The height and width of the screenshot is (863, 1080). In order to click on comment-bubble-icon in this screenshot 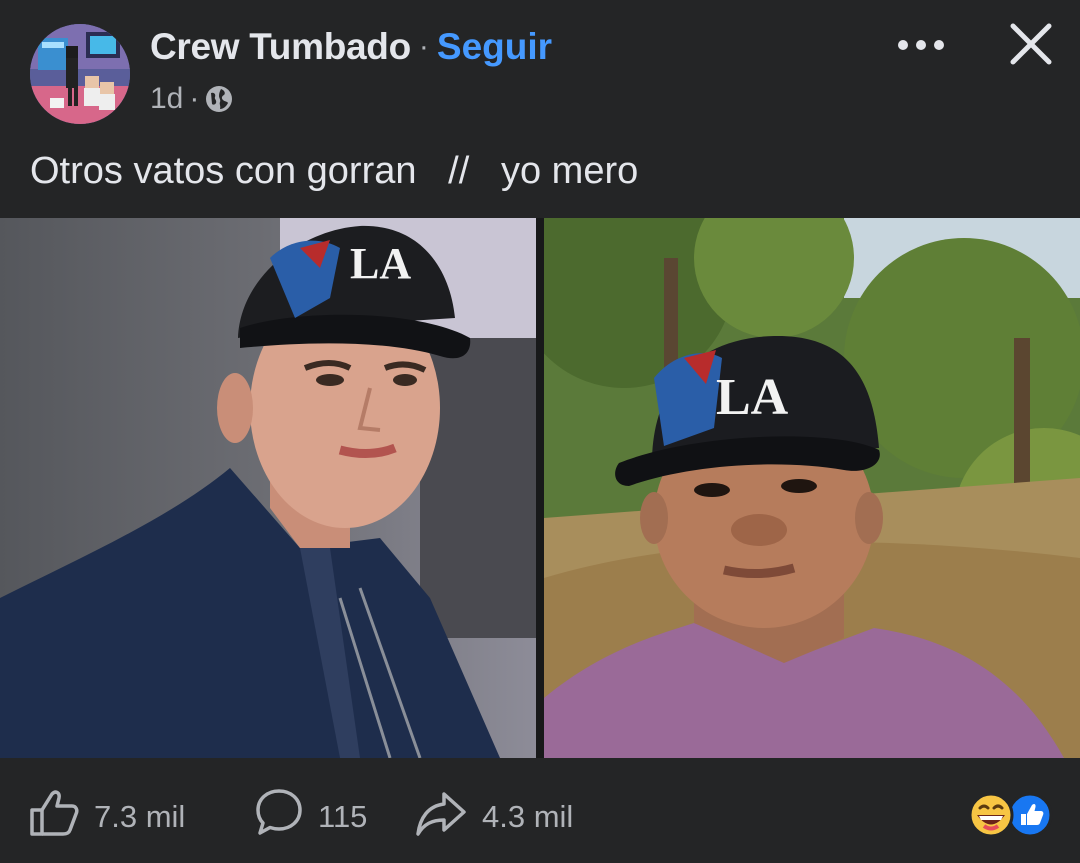, I will do `click(279, 817)`.